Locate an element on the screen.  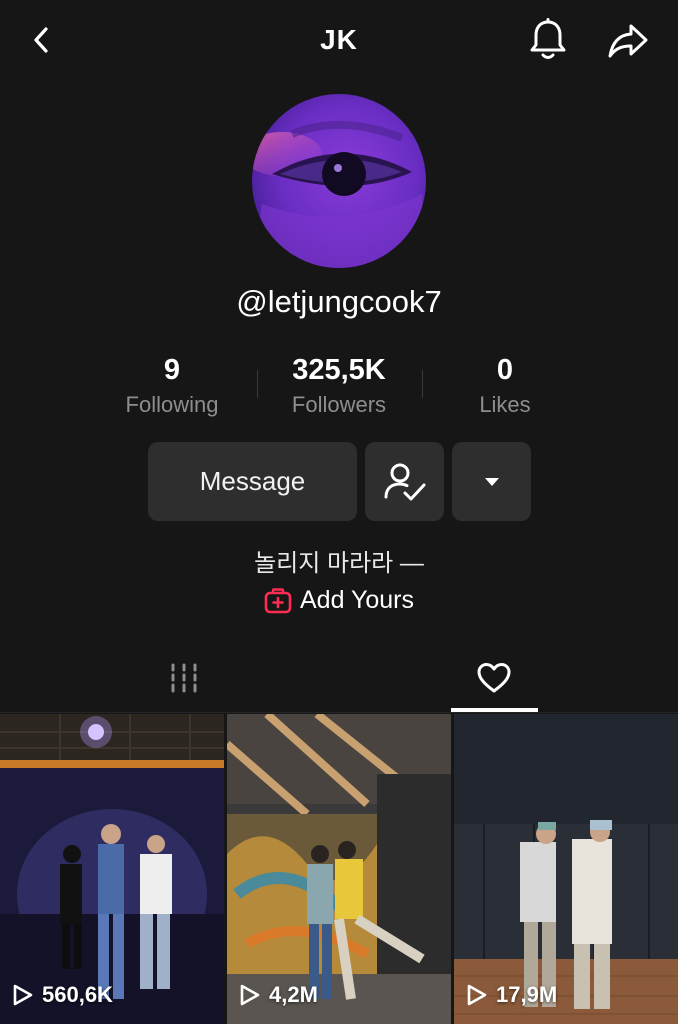
view-count: 560,6K is located at coordinates (61, 995).